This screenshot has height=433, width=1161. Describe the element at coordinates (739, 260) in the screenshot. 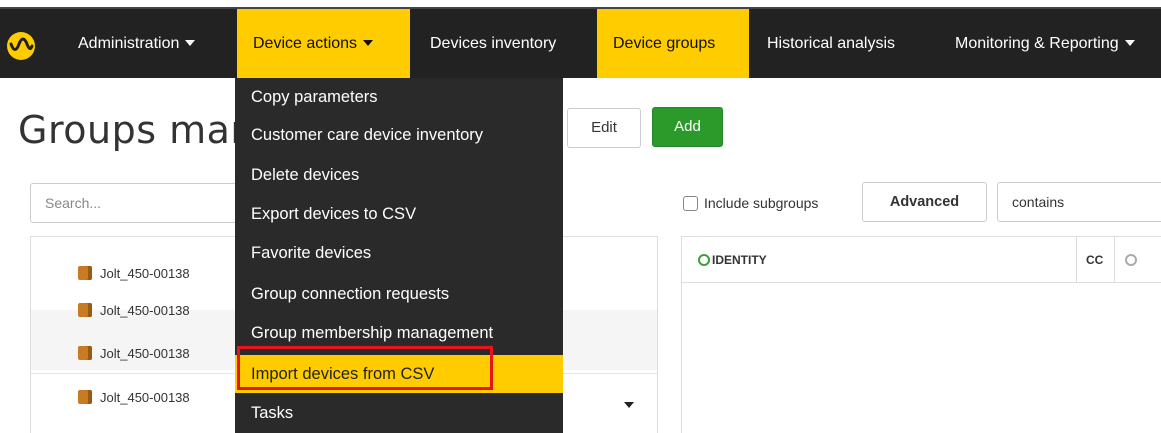

I see `column-header-label: IDENTITY` at that location.